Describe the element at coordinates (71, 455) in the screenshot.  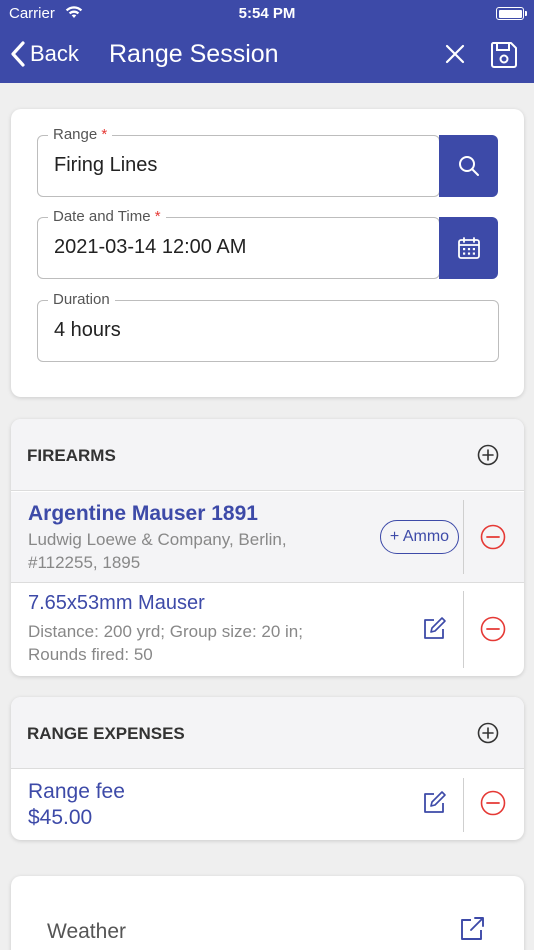
I see `firearms-title: FIREARMS` at that location.